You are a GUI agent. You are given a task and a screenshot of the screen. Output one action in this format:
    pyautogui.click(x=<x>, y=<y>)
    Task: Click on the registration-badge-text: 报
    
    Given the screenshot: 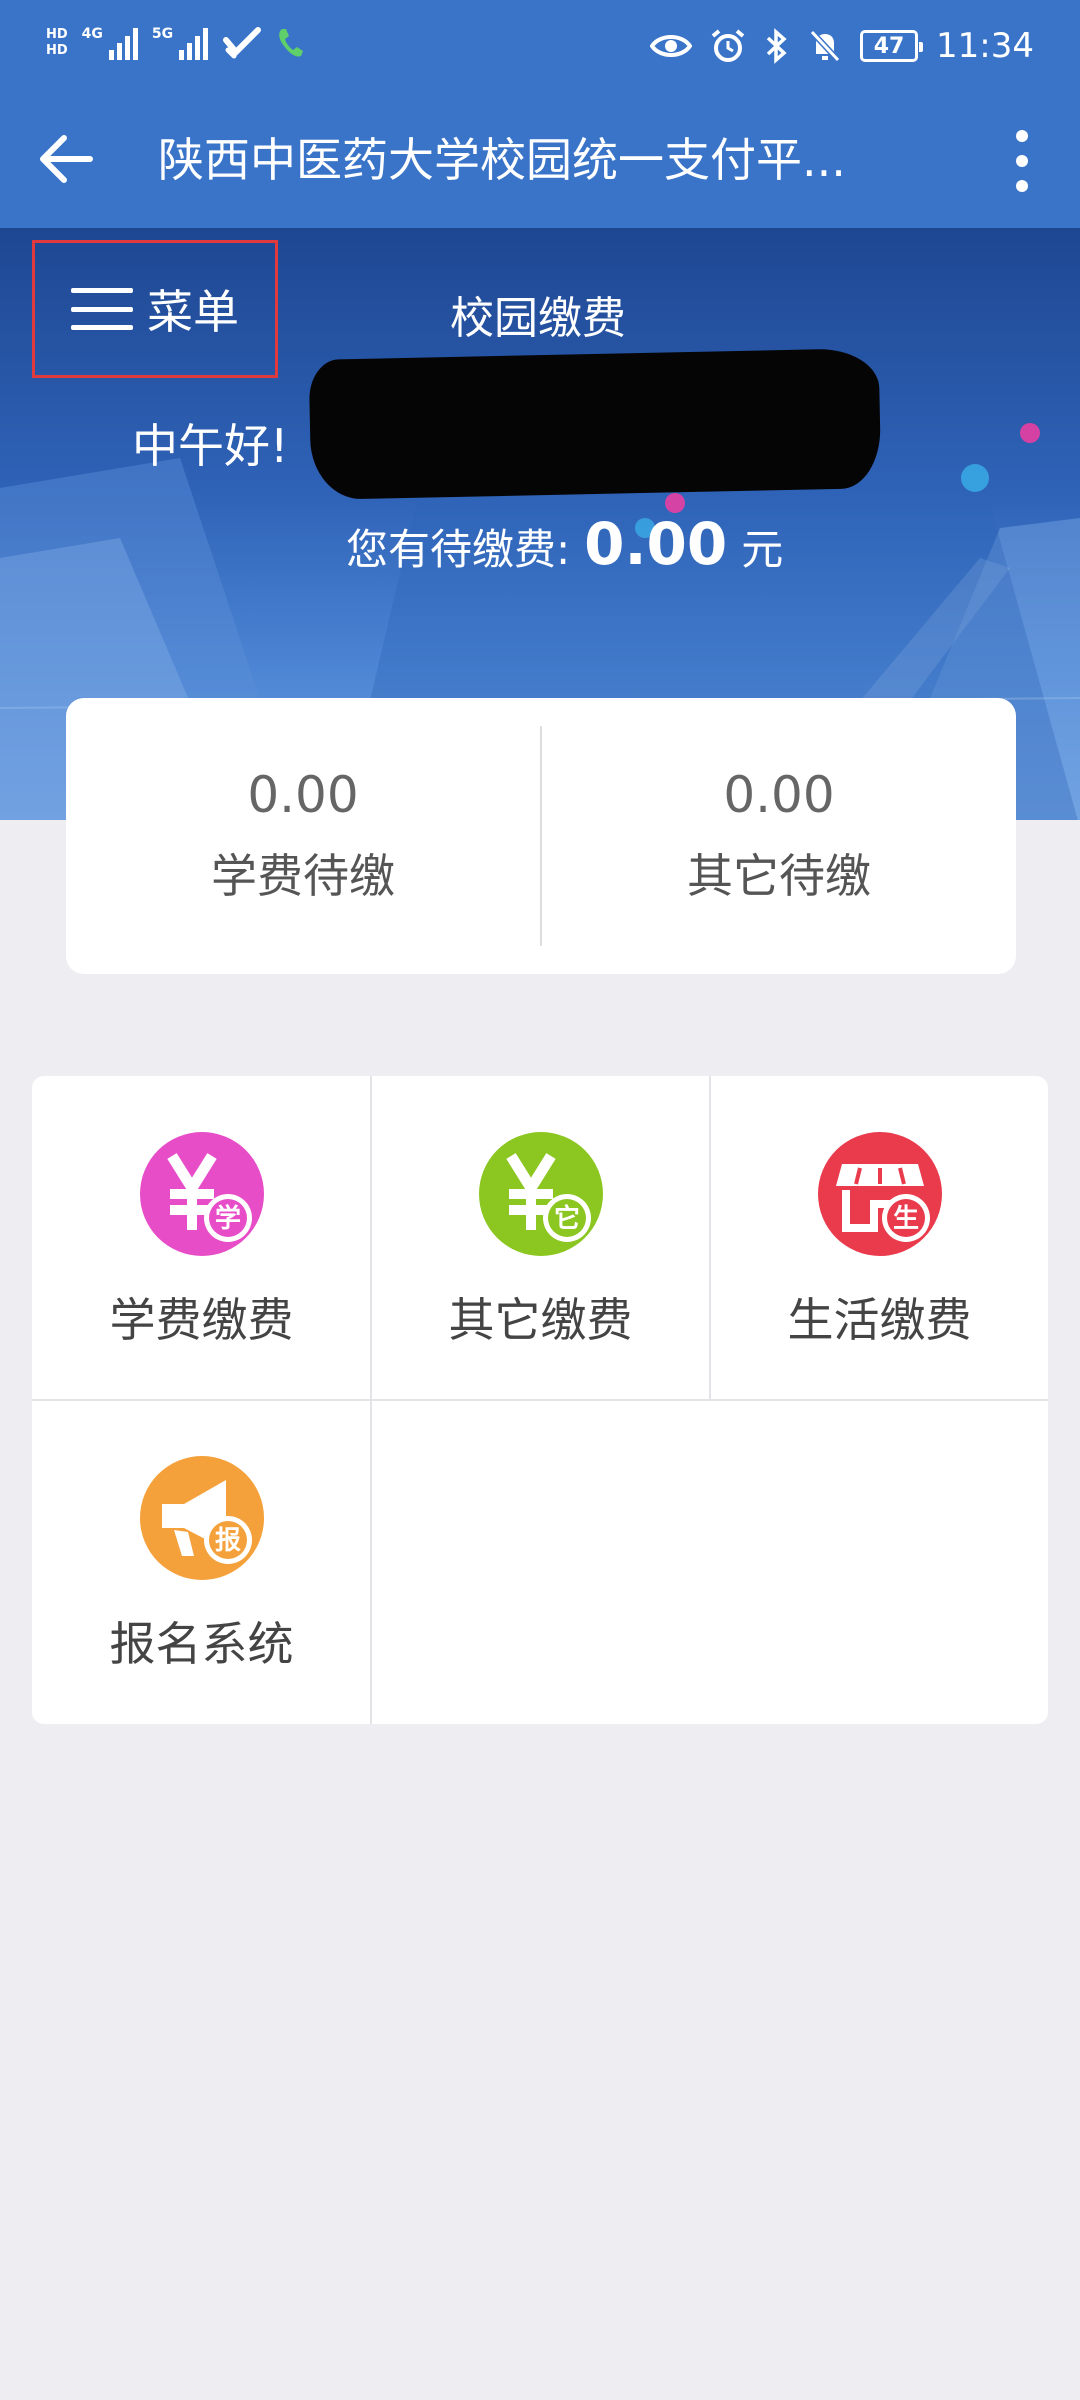 What is the action you would take?
    pyautogui.click(x=227, y=1540)
    